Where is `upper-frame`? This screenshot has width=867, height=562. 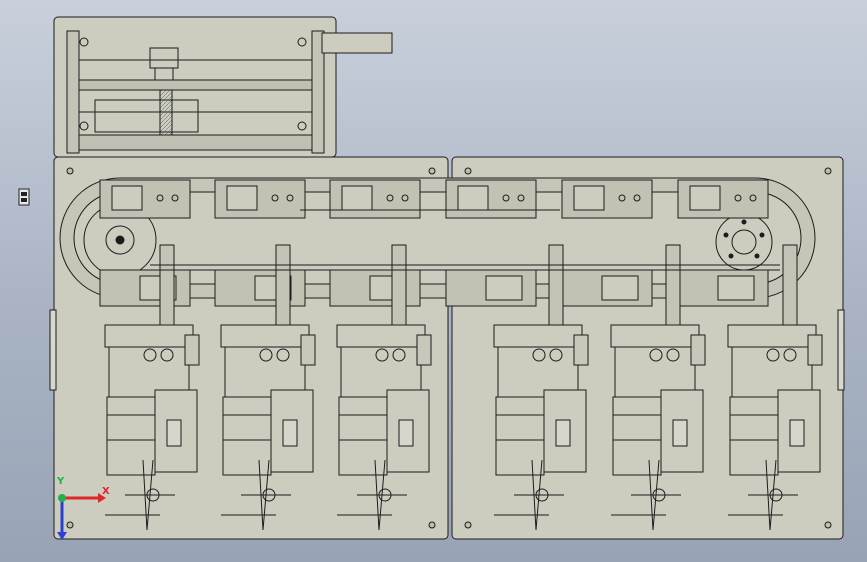
upper-frame is located at coordinates (223, 87).